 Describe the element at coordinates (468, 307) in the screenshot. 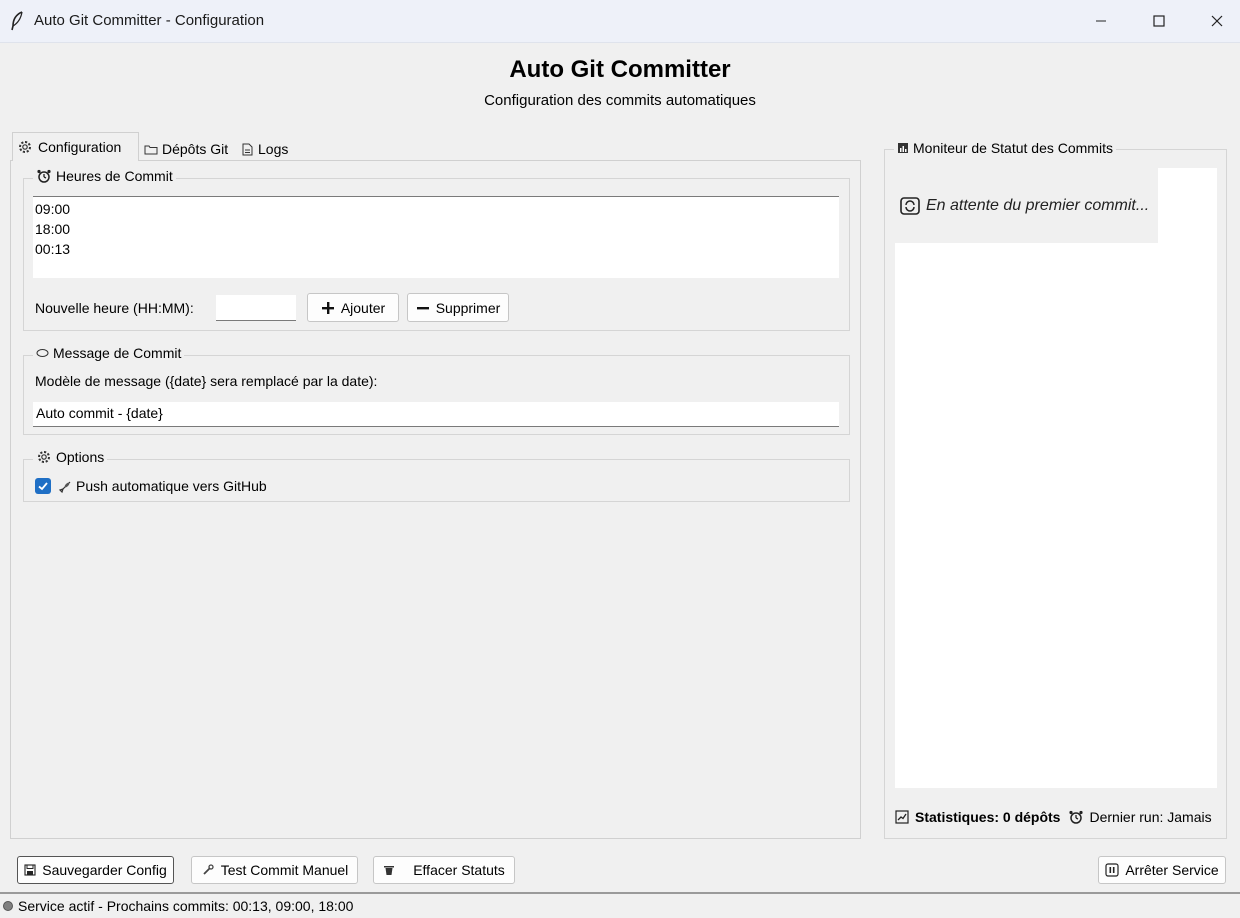

I see `remove-hour-label: Supprimer` at that location.